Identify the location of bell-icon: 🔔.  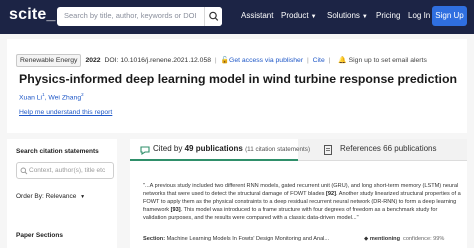
(342, 60).